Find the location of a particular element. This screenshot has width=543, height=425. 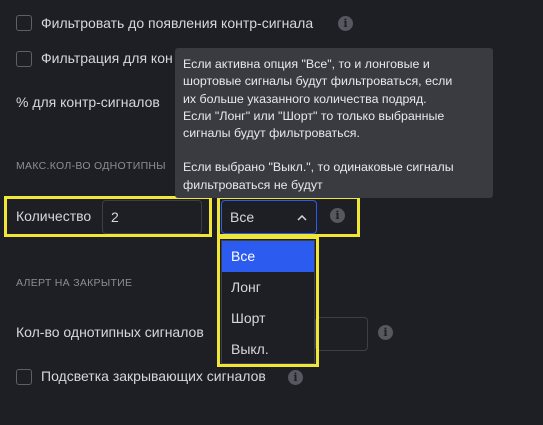

mode-options-list: Все Лонг Шорт Выкл. is located at coordinates (268, 302).